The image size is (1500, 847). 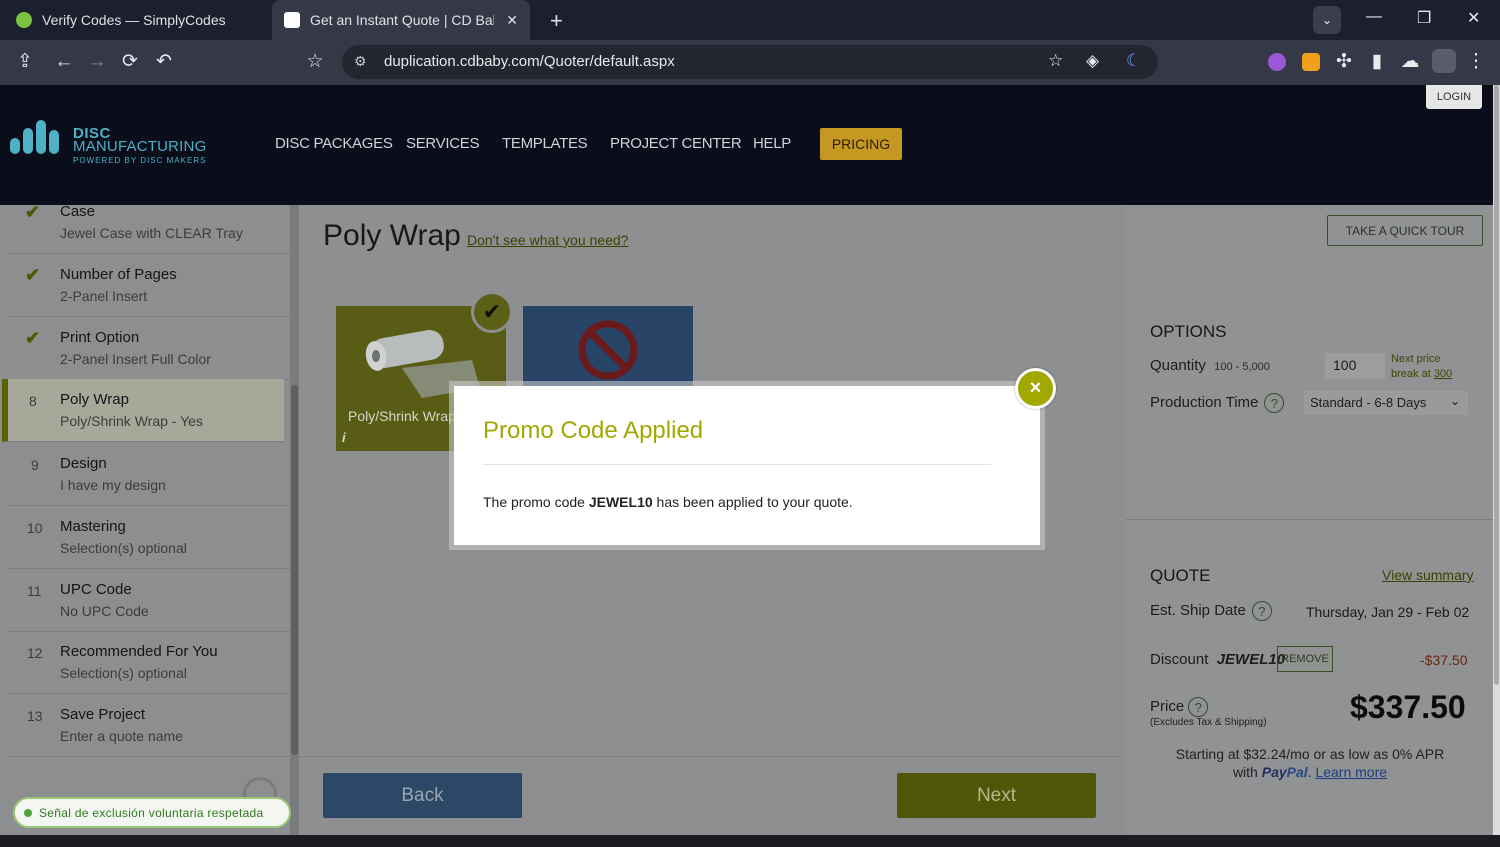 I want to click on back-button: Back, so click(x=422, y=795).